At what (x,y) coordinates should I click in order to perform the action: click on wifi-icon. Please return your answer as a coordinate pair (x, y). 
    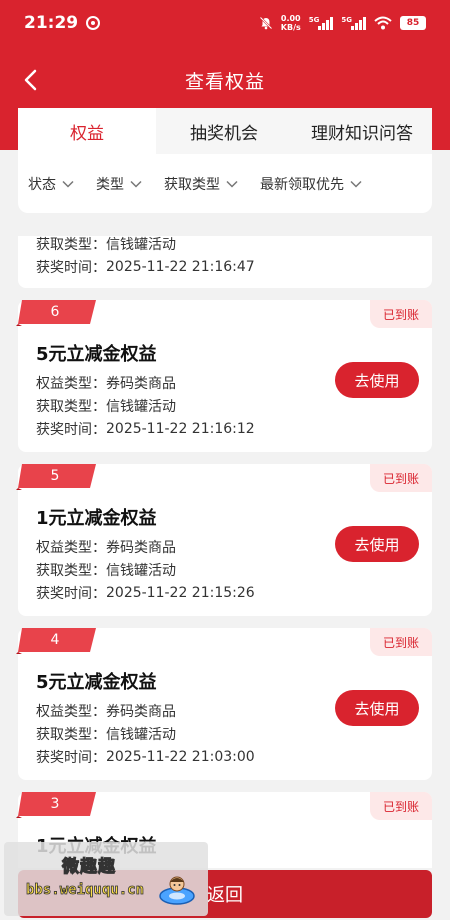
    Looking at the image, I should click on (383, 23).